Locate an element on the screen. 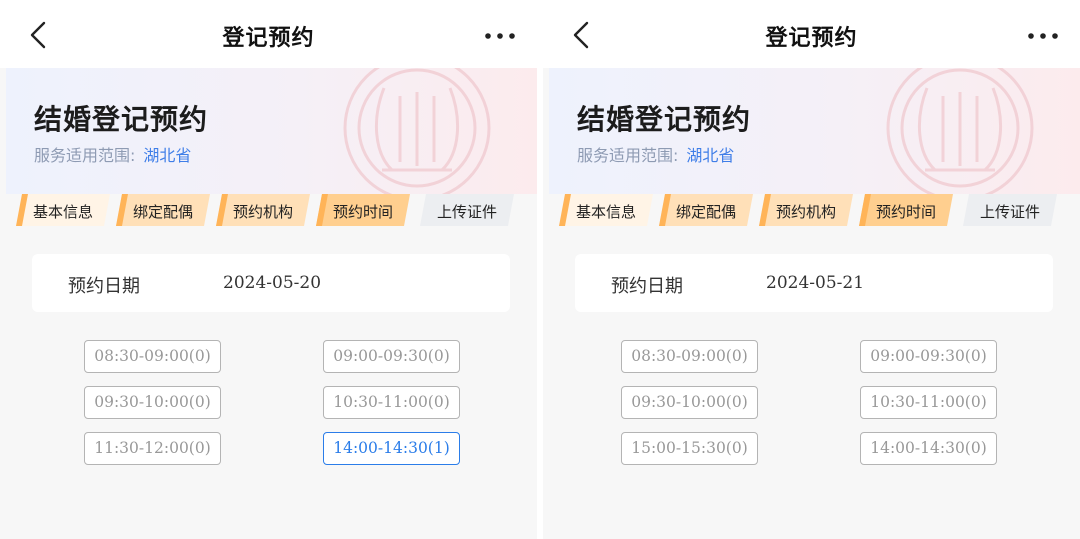 The image size is (1080, 539). date-row: 预约日期 2024-05-21 is located at coordinates (814, 283).